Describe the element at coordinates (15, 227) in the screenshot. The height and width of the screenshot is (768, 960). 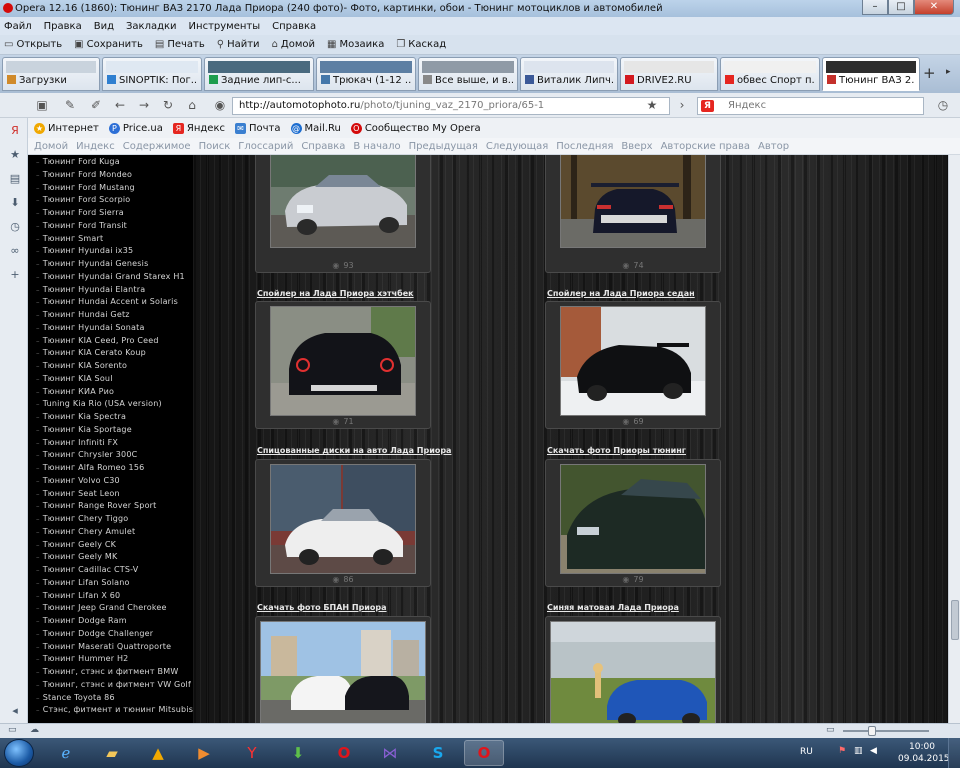
I see `history-icon: ◷` at that location.